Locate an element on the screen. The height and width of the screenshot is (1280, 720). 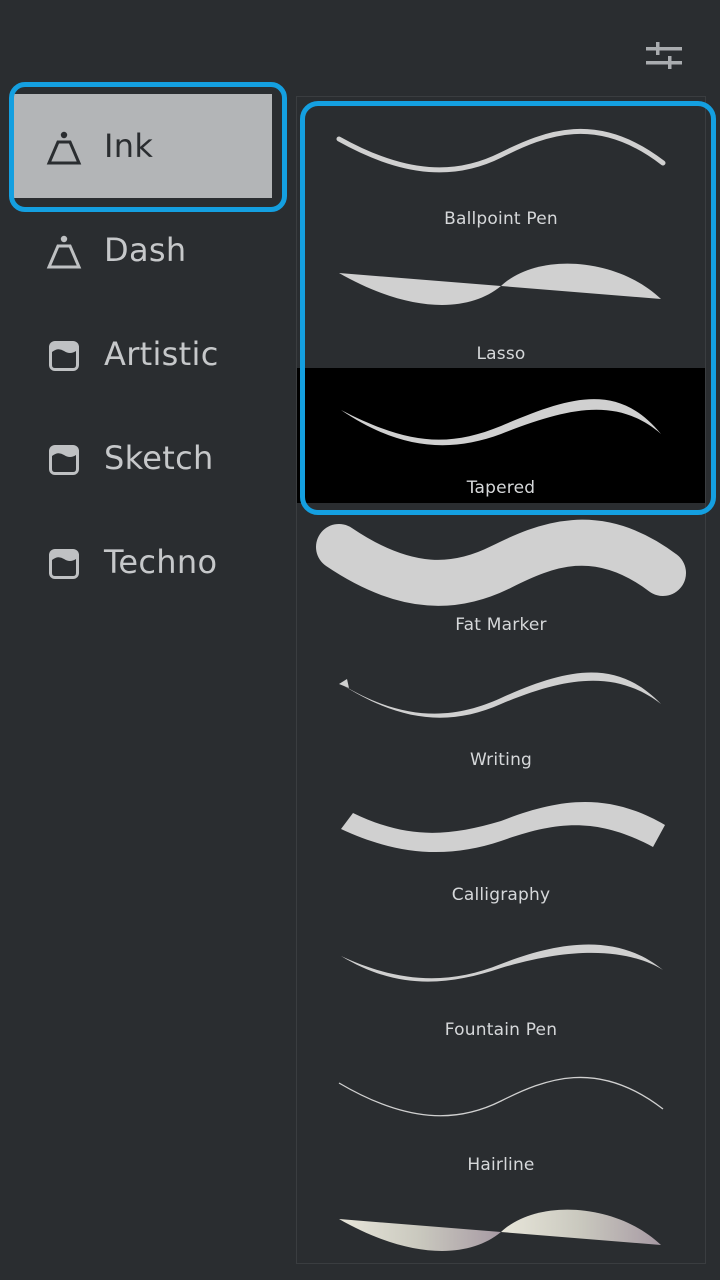
brush-ballpoint-pen: Ballpoint Pen is located at coordinates (501, 164).